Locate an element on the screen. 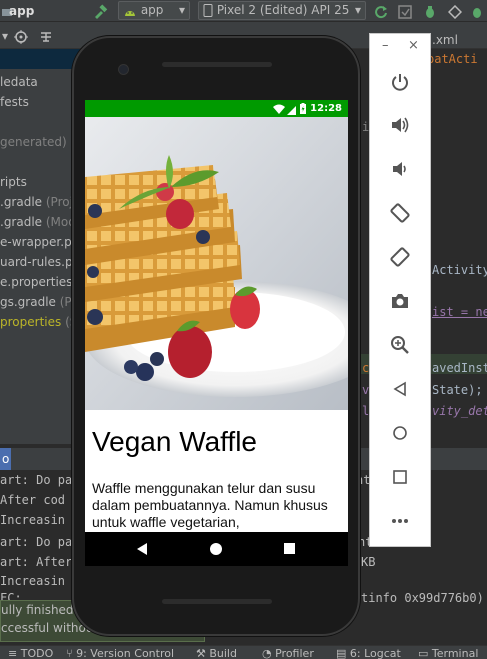  tab-build: ⚒ Build is located at coordinates (216, 652).